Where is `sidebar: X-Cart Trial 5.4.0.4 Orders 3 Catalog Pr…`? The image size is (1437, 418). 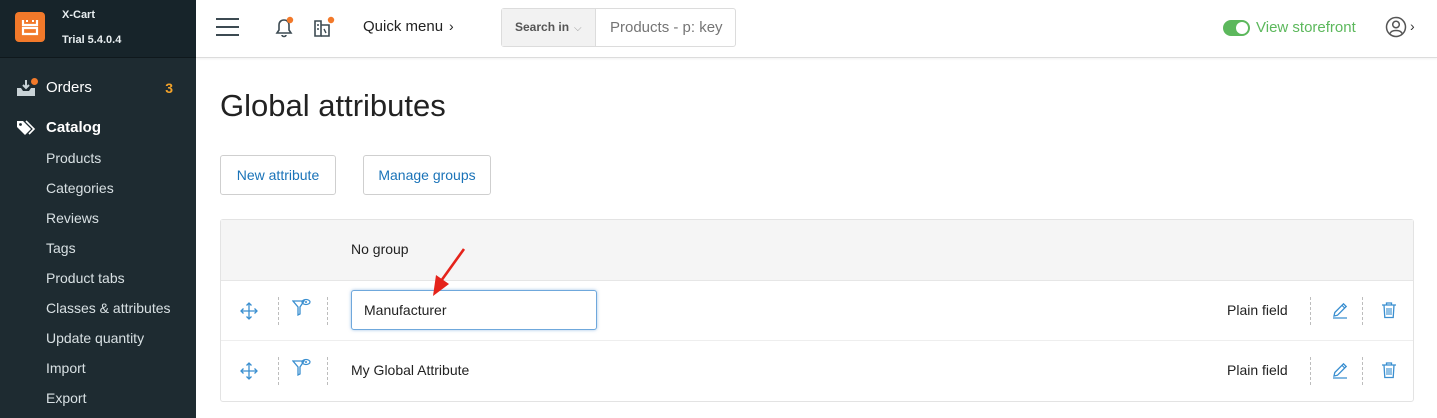 sidebar: X-Cart Trial 5.4.0.4 Orders 3 Catalog Pr… is located at coordinates (98, 209).